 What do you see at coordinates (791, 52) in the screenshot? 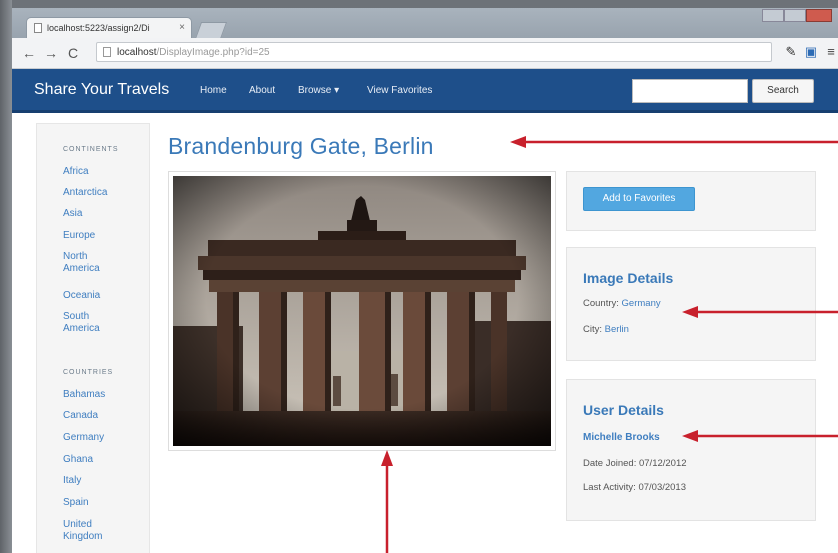
I see `wrench-icon: ✎` at bounding box center [791, 52].